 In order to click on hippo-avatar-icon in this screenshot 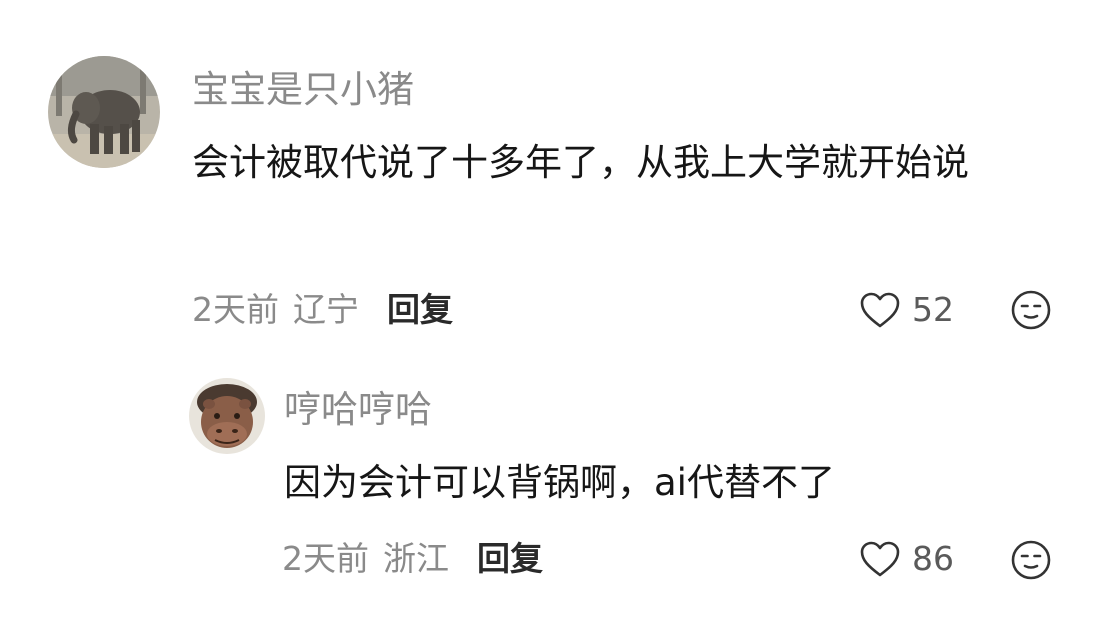, I will do `click(227, 416)`.